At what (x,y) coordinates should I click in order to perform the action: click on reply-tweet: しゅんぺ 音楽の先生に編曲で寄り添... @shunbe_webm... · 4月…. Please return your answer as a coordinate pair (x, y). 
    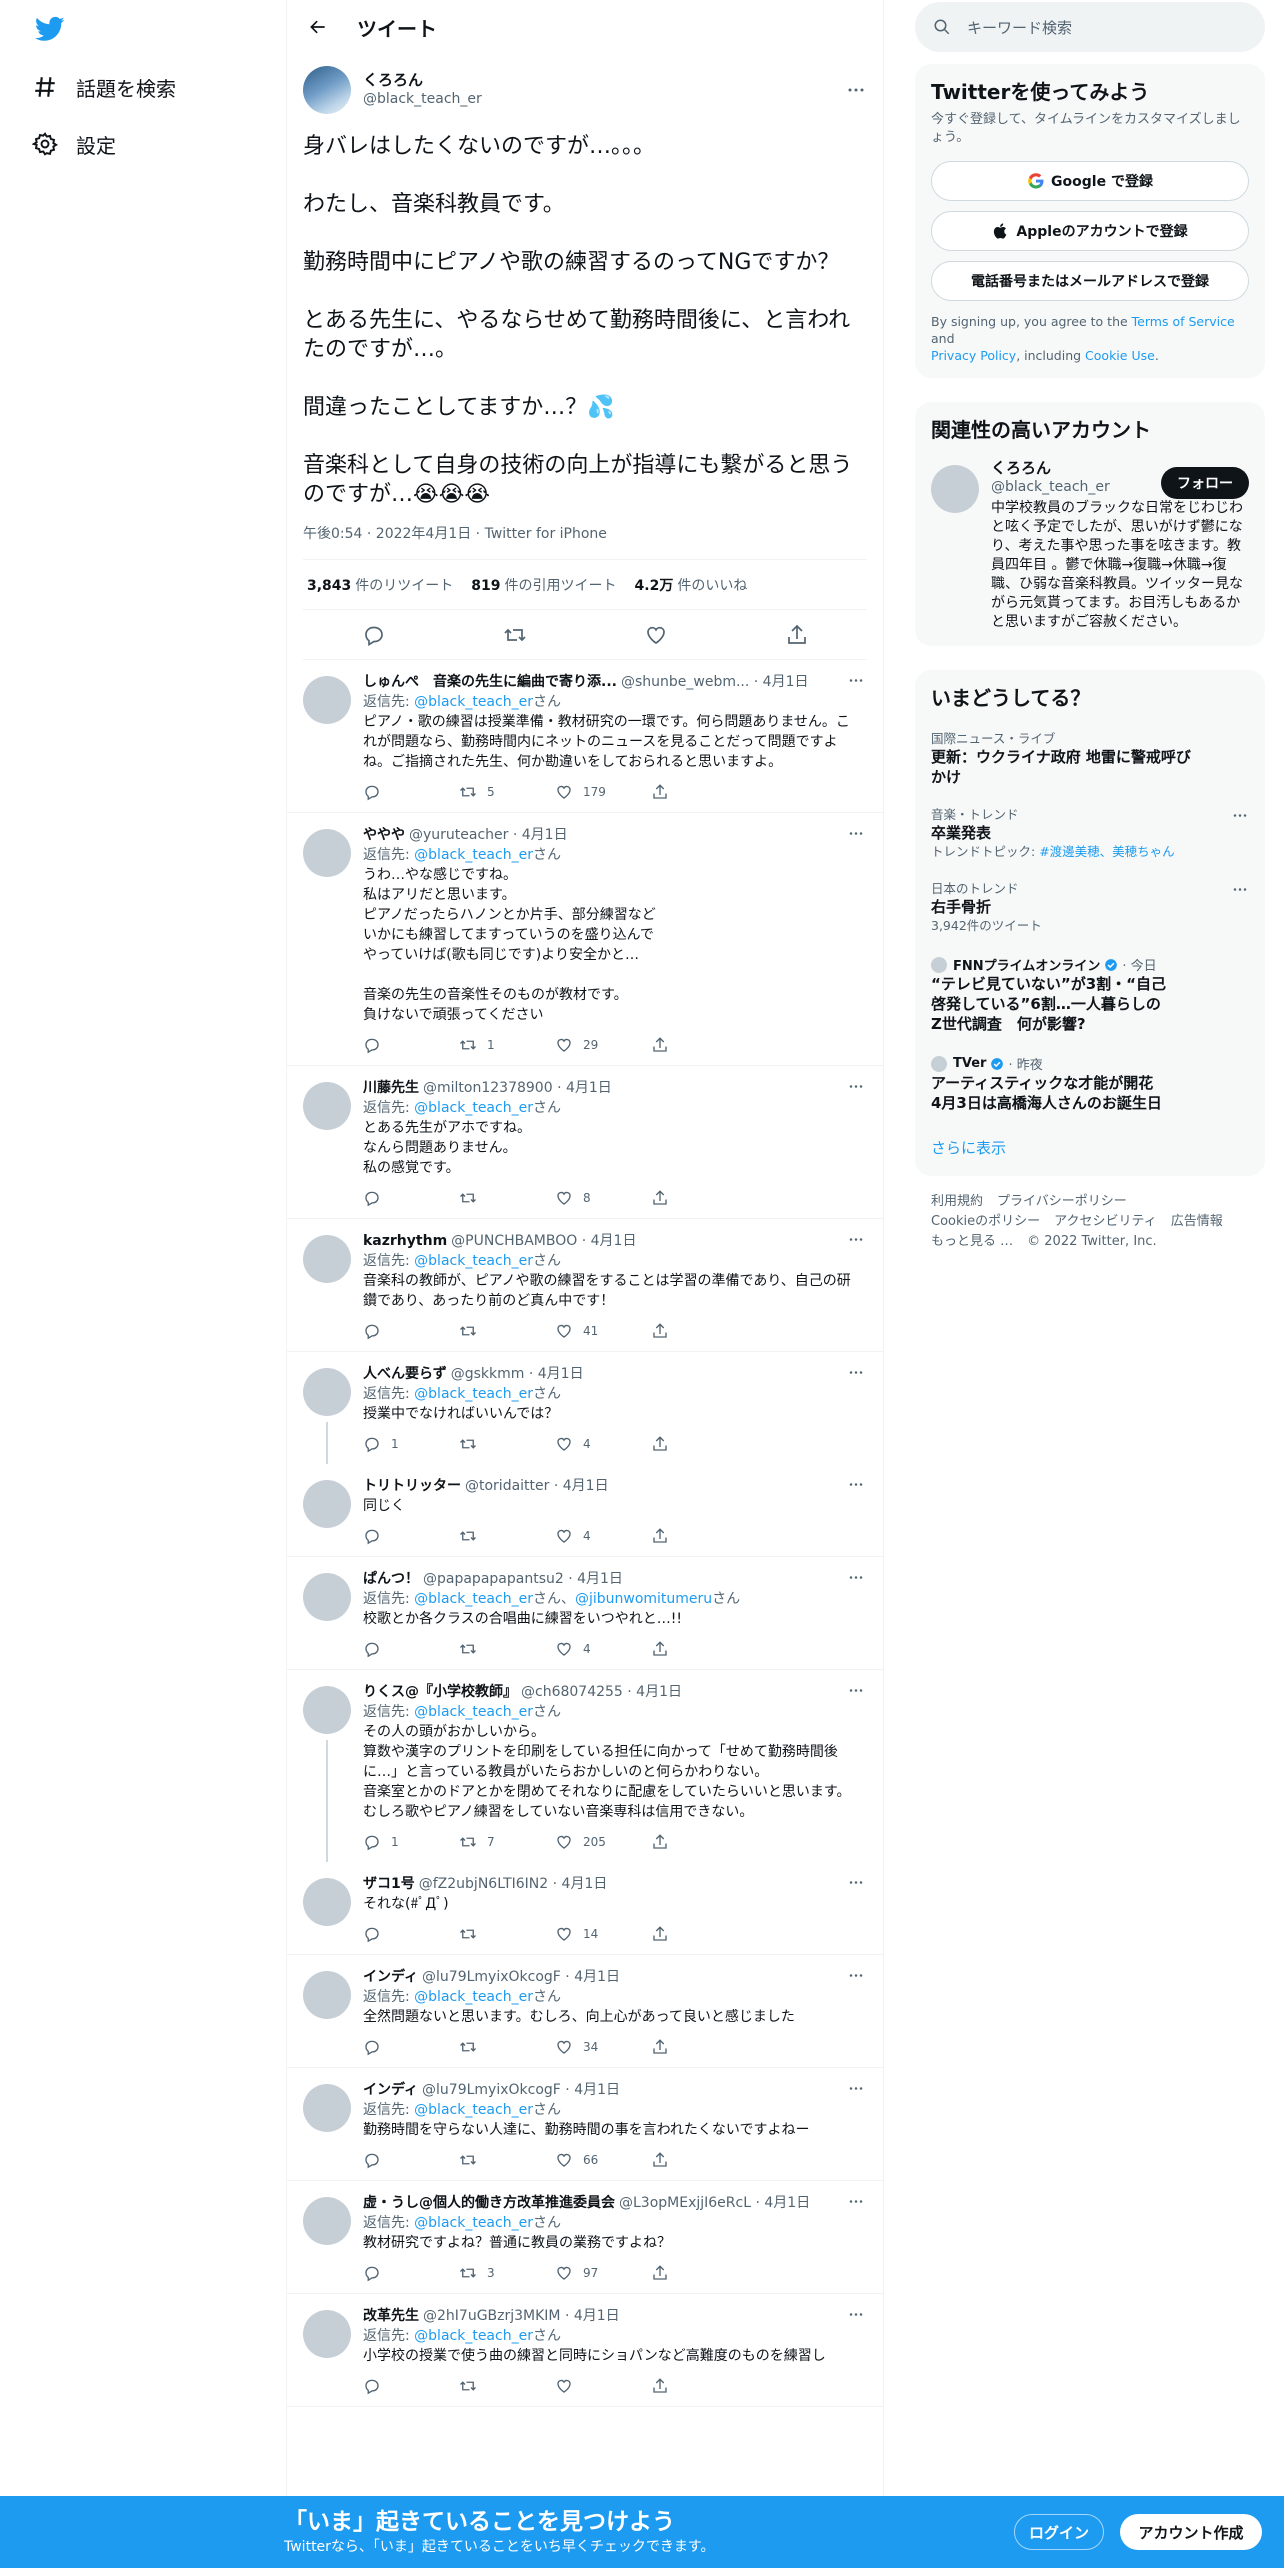
    Looking at the image, I should click on (585, 736).